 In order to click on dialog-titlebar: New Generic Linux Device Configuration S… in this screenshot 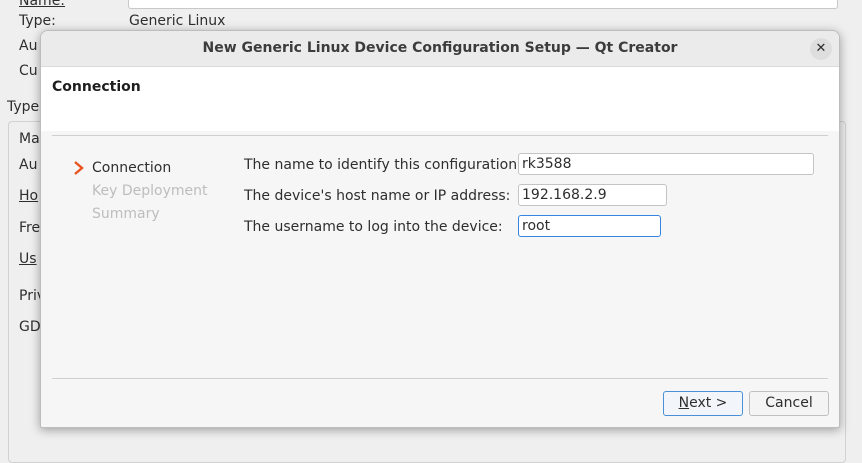, I will do `click(440, 49)`.